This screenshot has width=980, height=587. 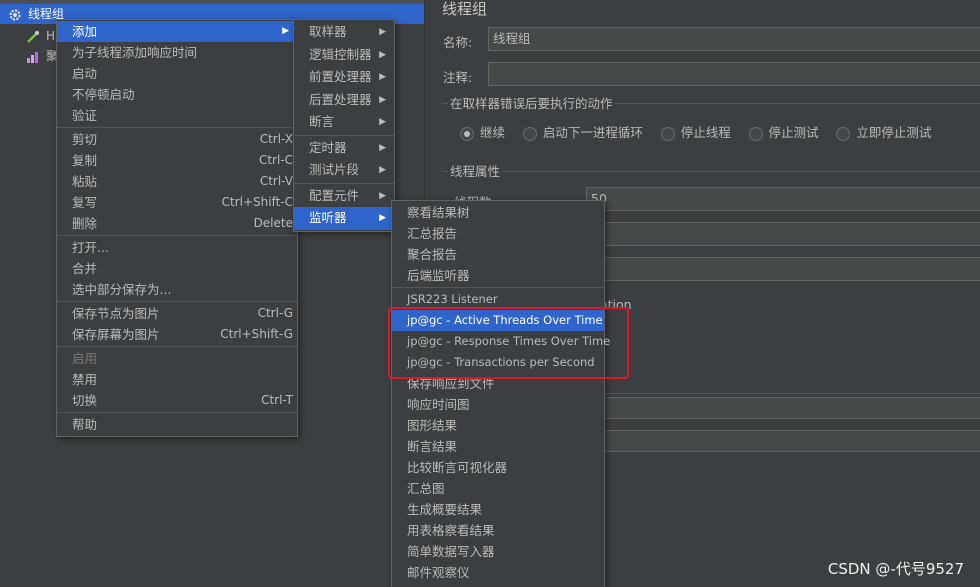 What do you see at coordinates (783, 408) in the screenshot?
I see `duration-field` at bounding box center [783, 408].